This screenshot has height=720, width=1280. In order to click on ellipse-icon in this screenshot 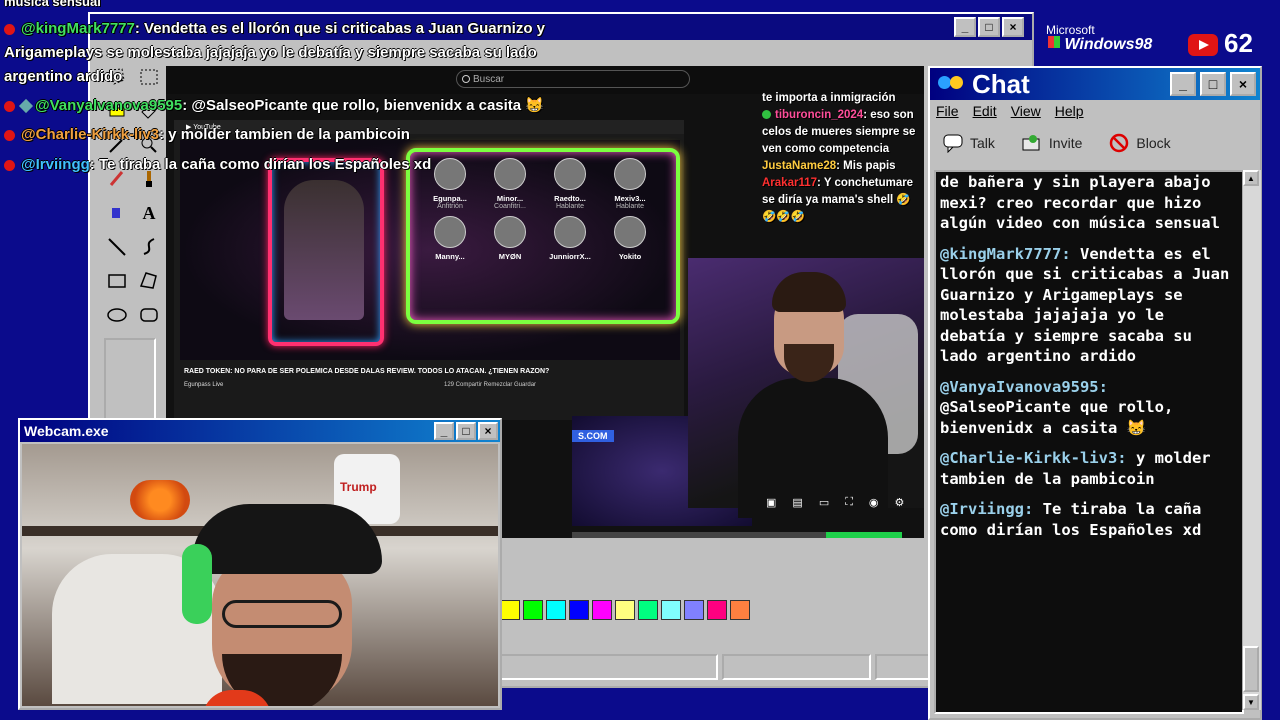, I will do `click(117, 315)`.